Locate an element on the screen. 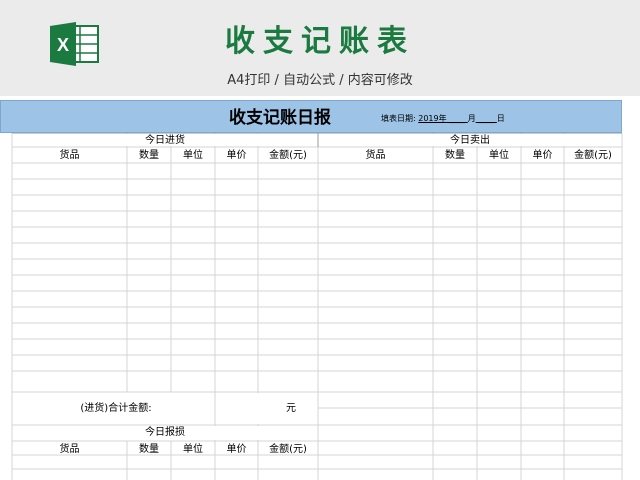  loss-col-price: 单价 is located at coordinates (236, 449).